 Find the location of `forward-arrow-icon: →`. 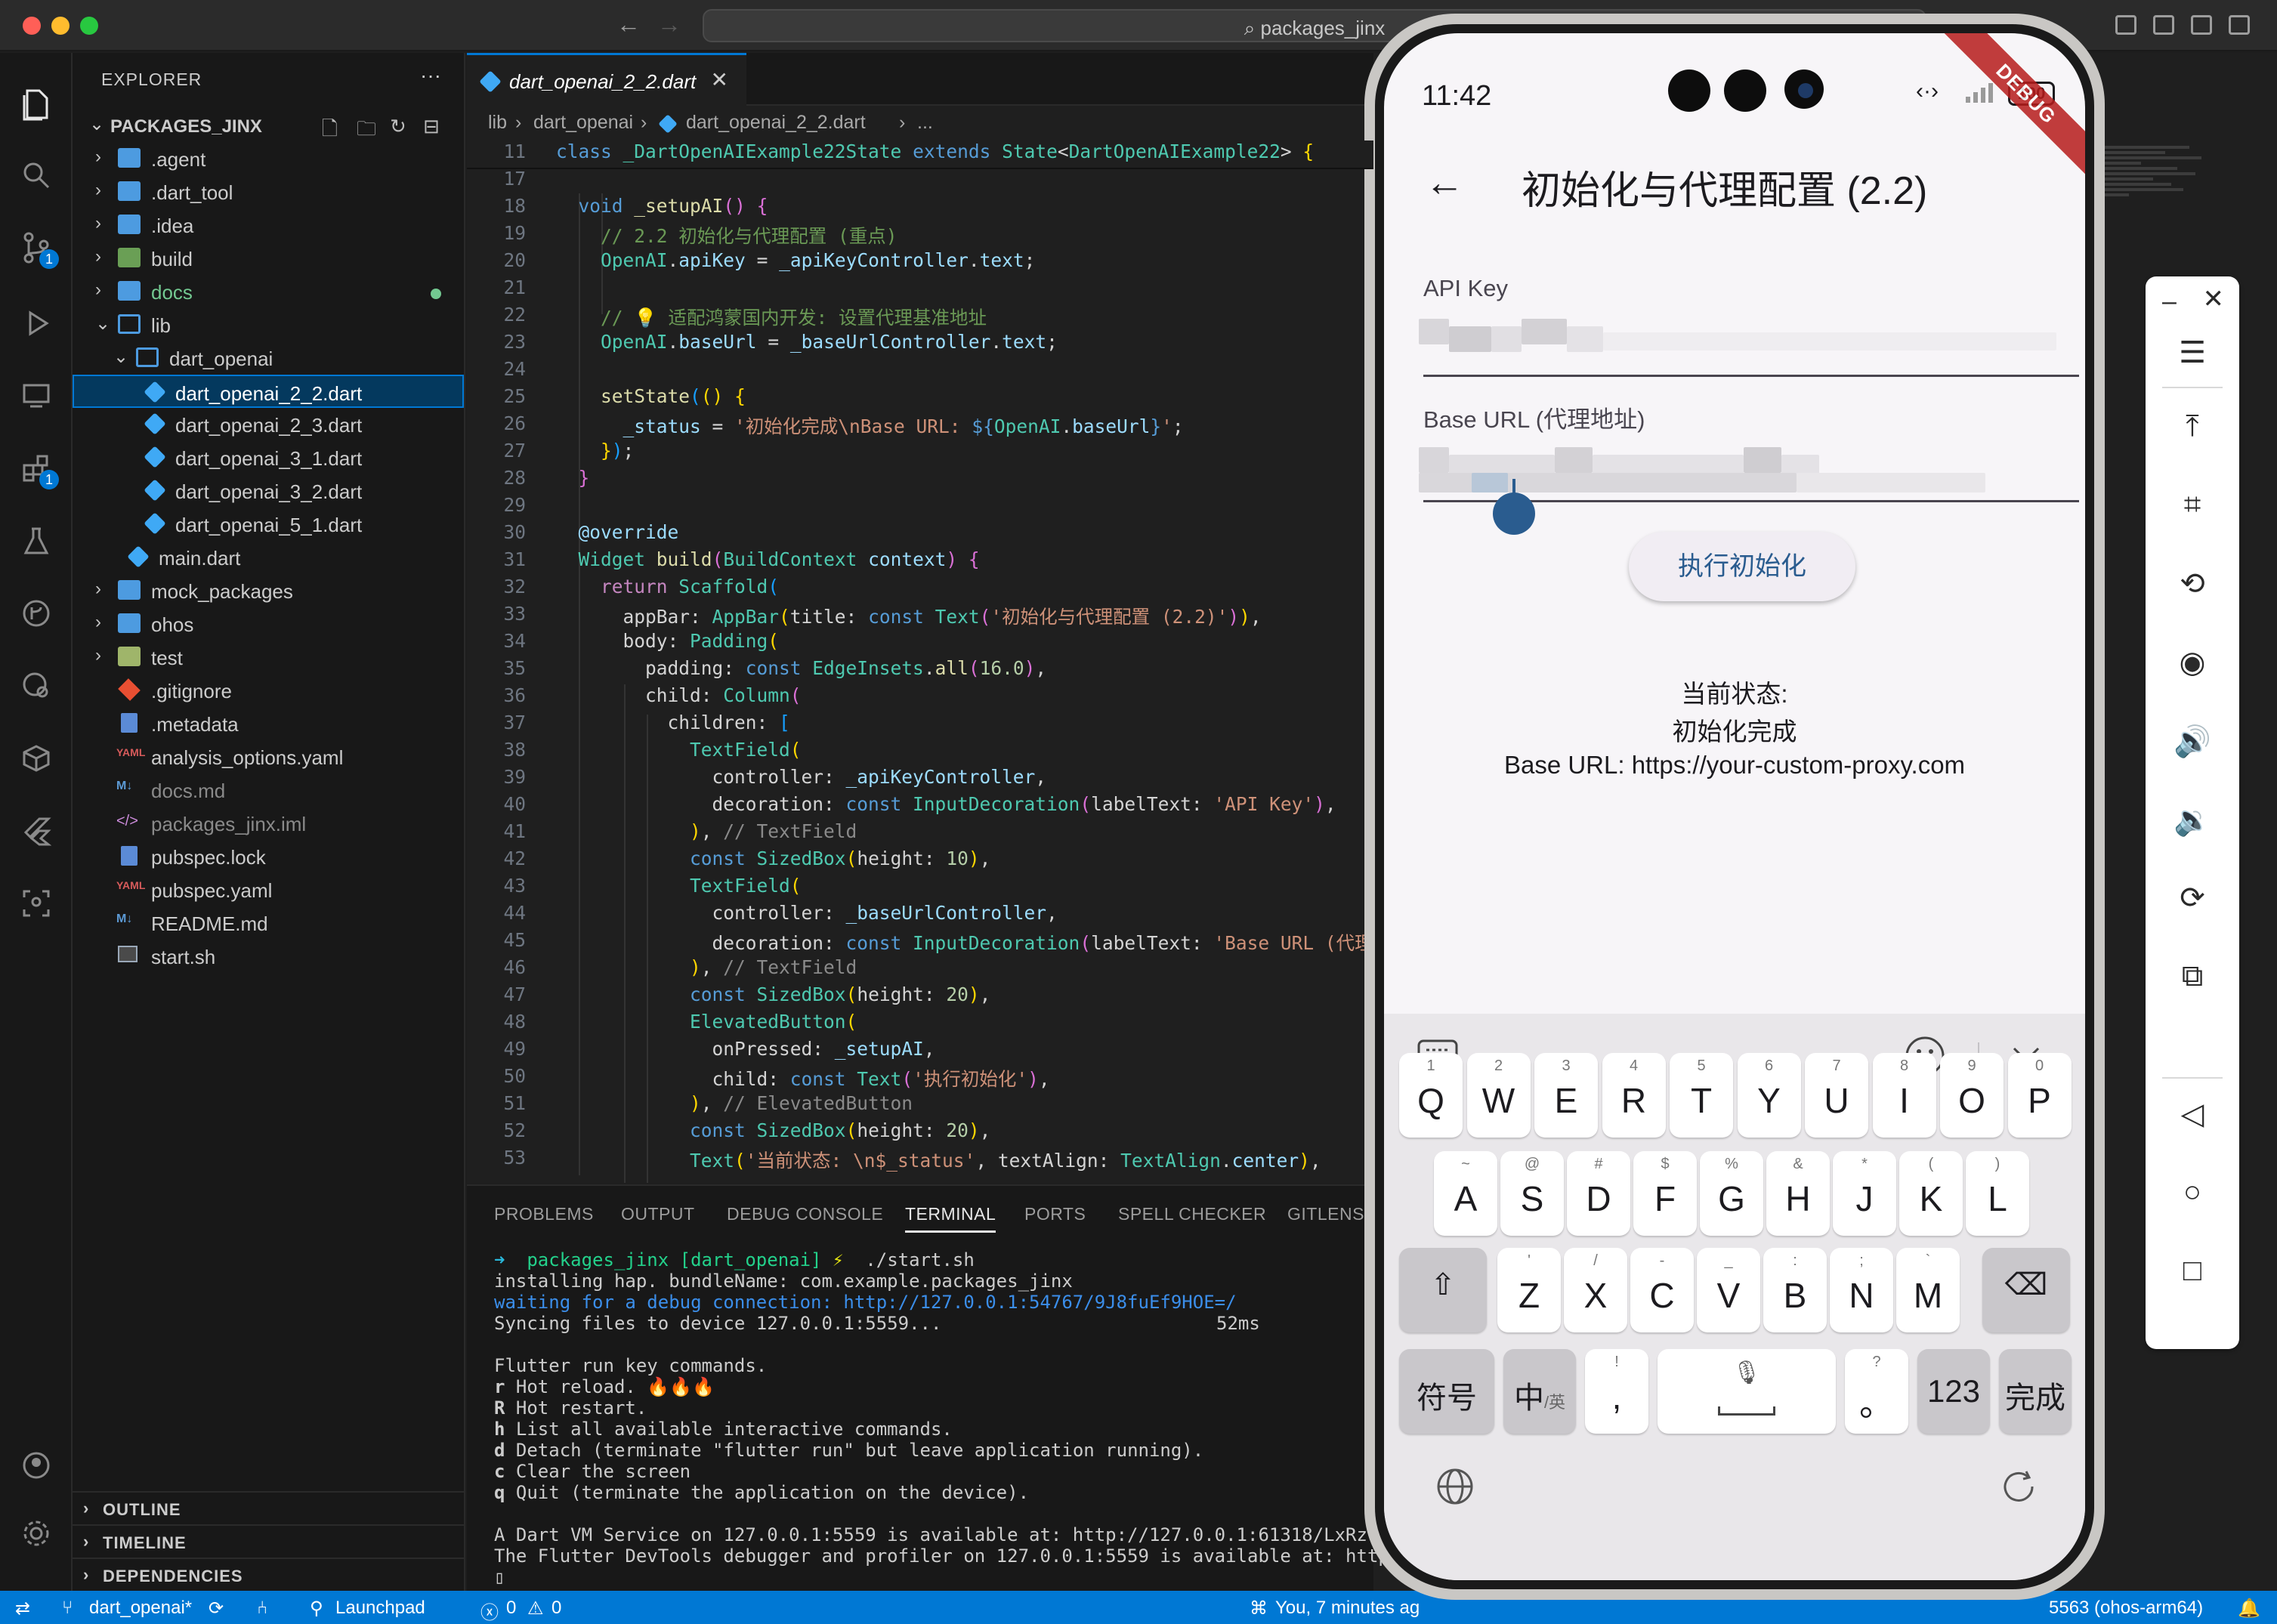

forward-arrow-icon: → is located at coordinates (669, 25).